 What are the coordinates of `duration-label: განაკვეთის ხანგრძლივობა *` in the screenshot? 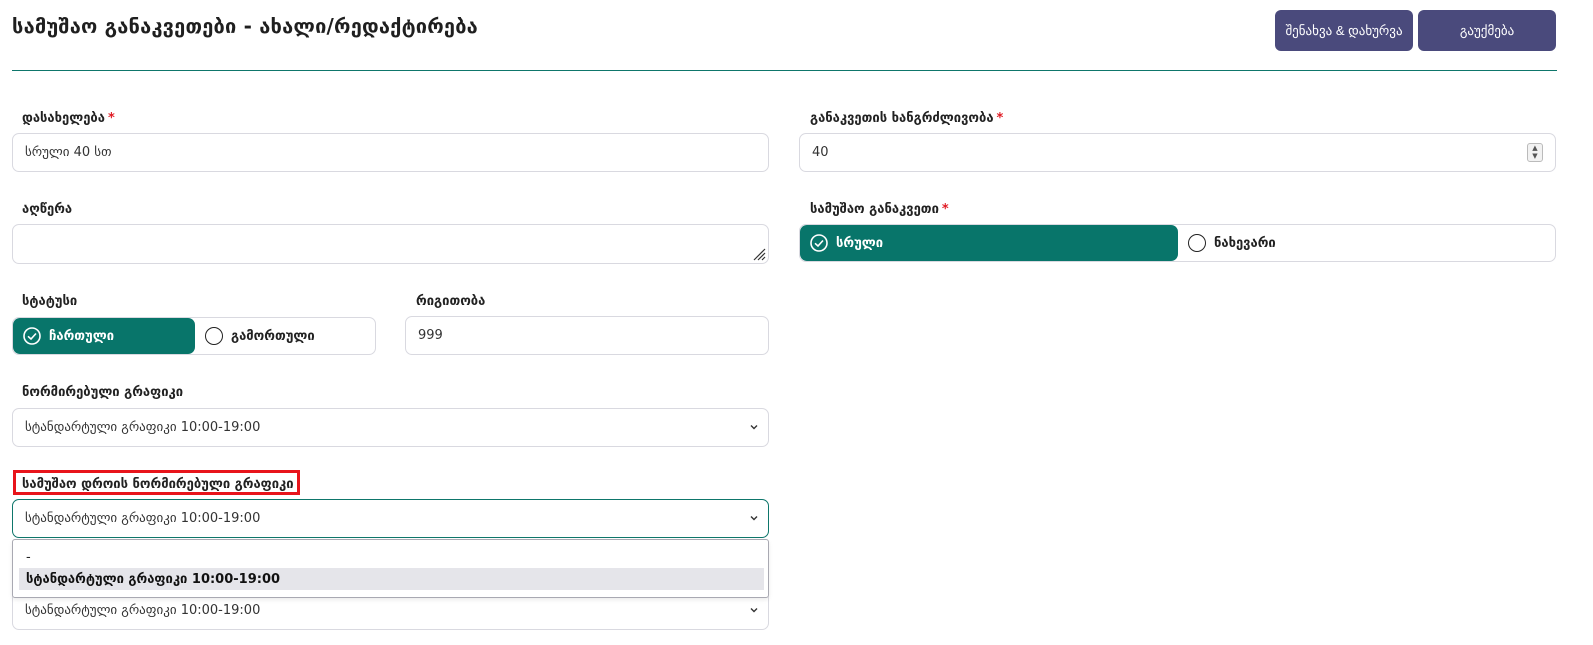 It's located at (907, 118).